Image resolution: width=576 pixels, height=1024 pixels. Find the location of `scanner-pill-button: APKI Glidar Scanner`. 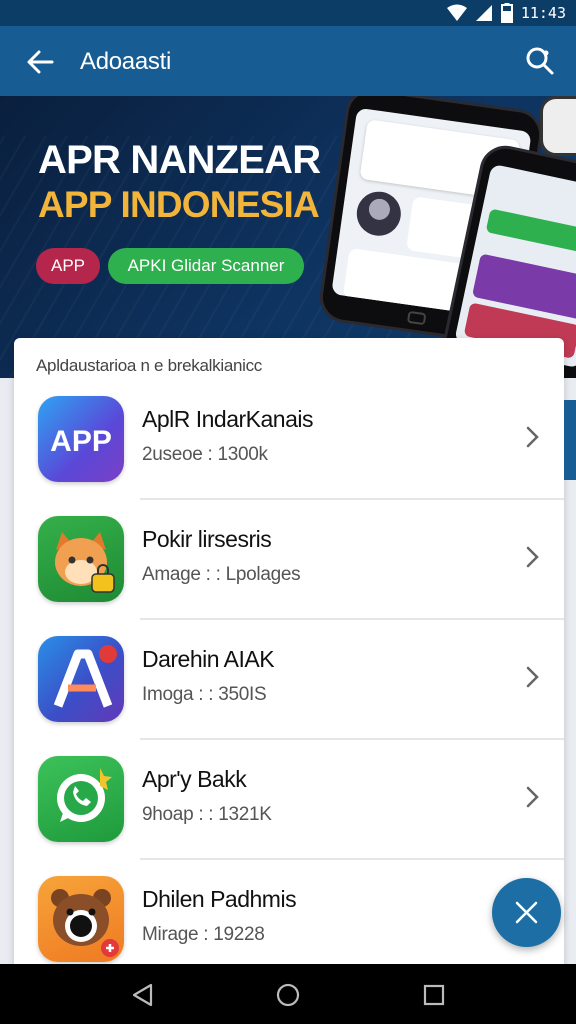

scanner-pill-button: APKI Glidar Scanner is located at coordinates (206, 266).